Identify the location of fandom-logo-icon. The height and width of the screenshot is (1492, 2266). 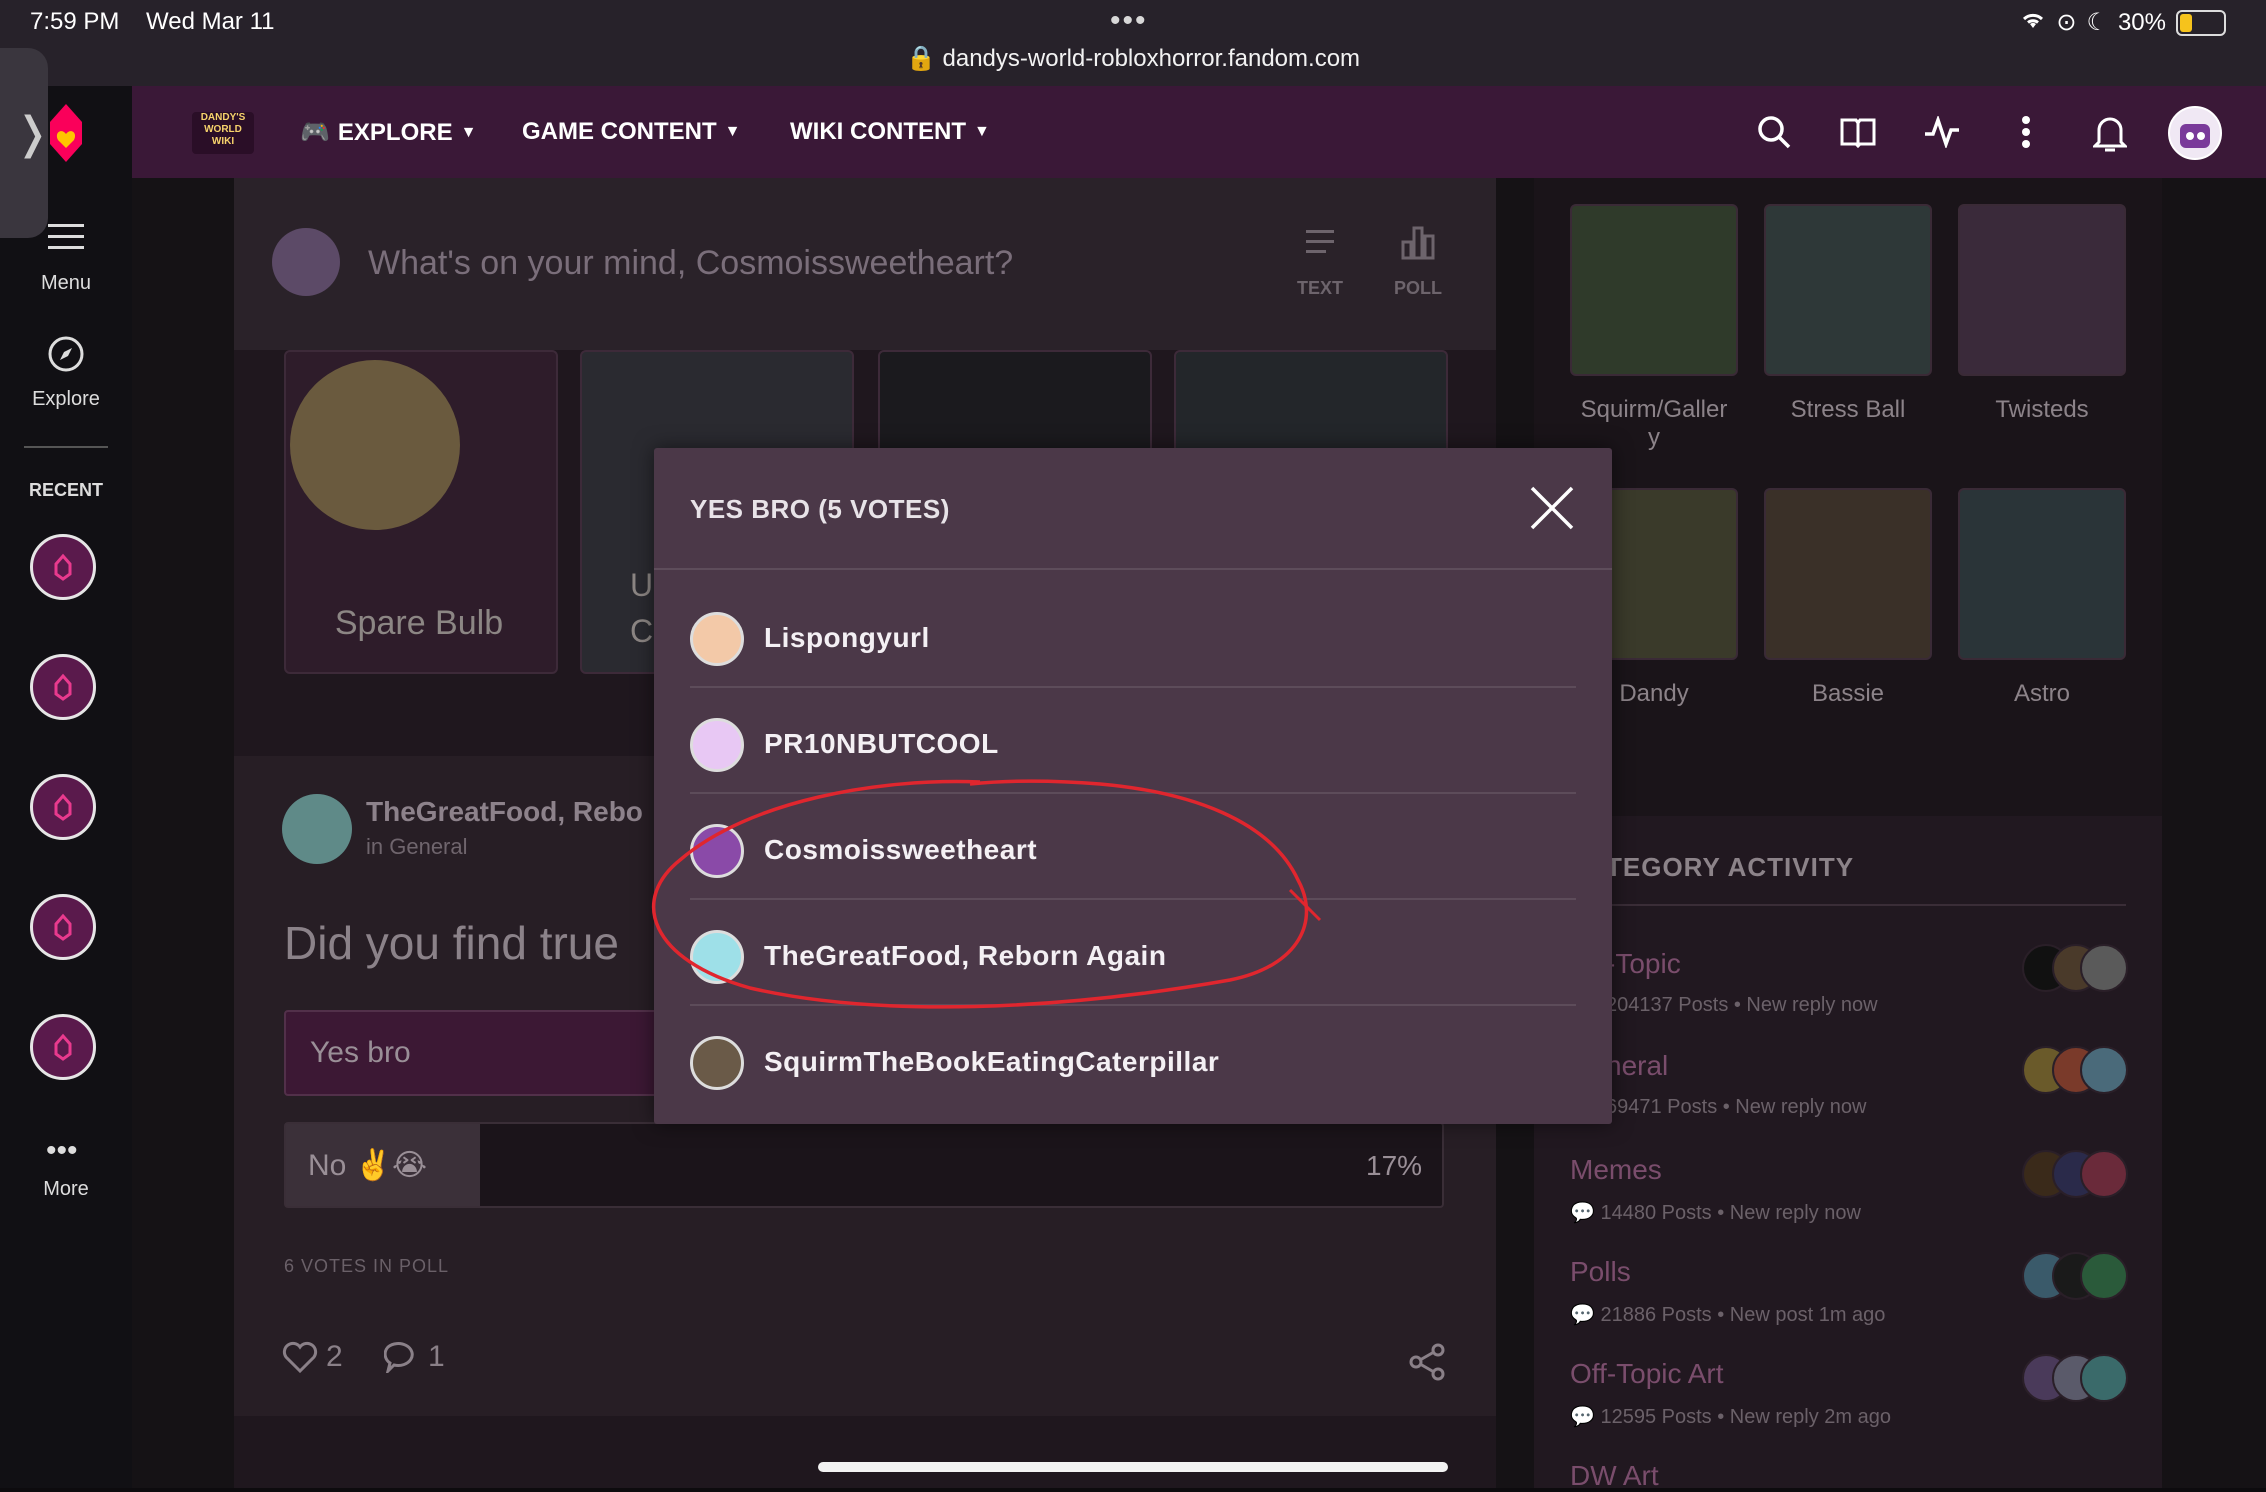
(66, 133).